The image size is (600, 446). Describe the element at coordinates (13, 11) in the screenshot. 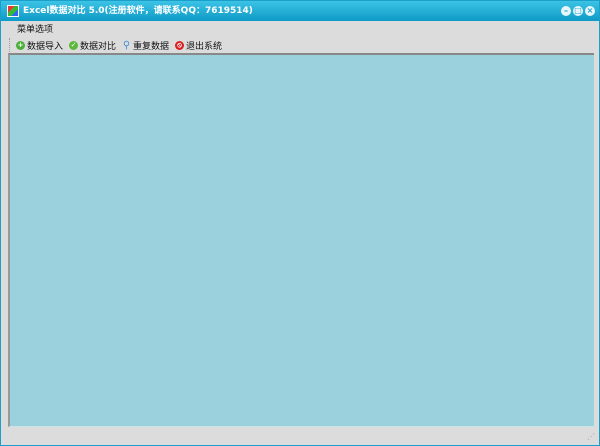

I see `app-icon` at that location.